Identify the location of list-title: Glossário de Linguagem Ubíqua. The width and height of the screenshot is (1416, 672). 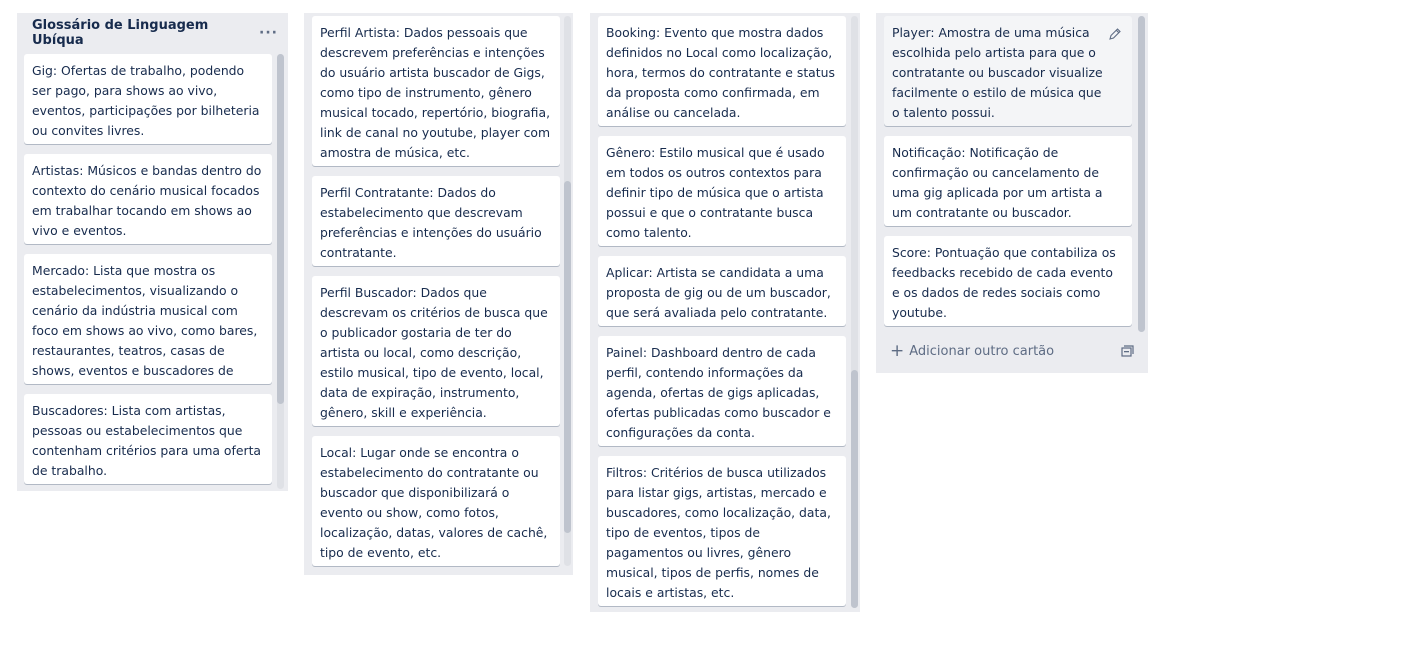
(145, 33).